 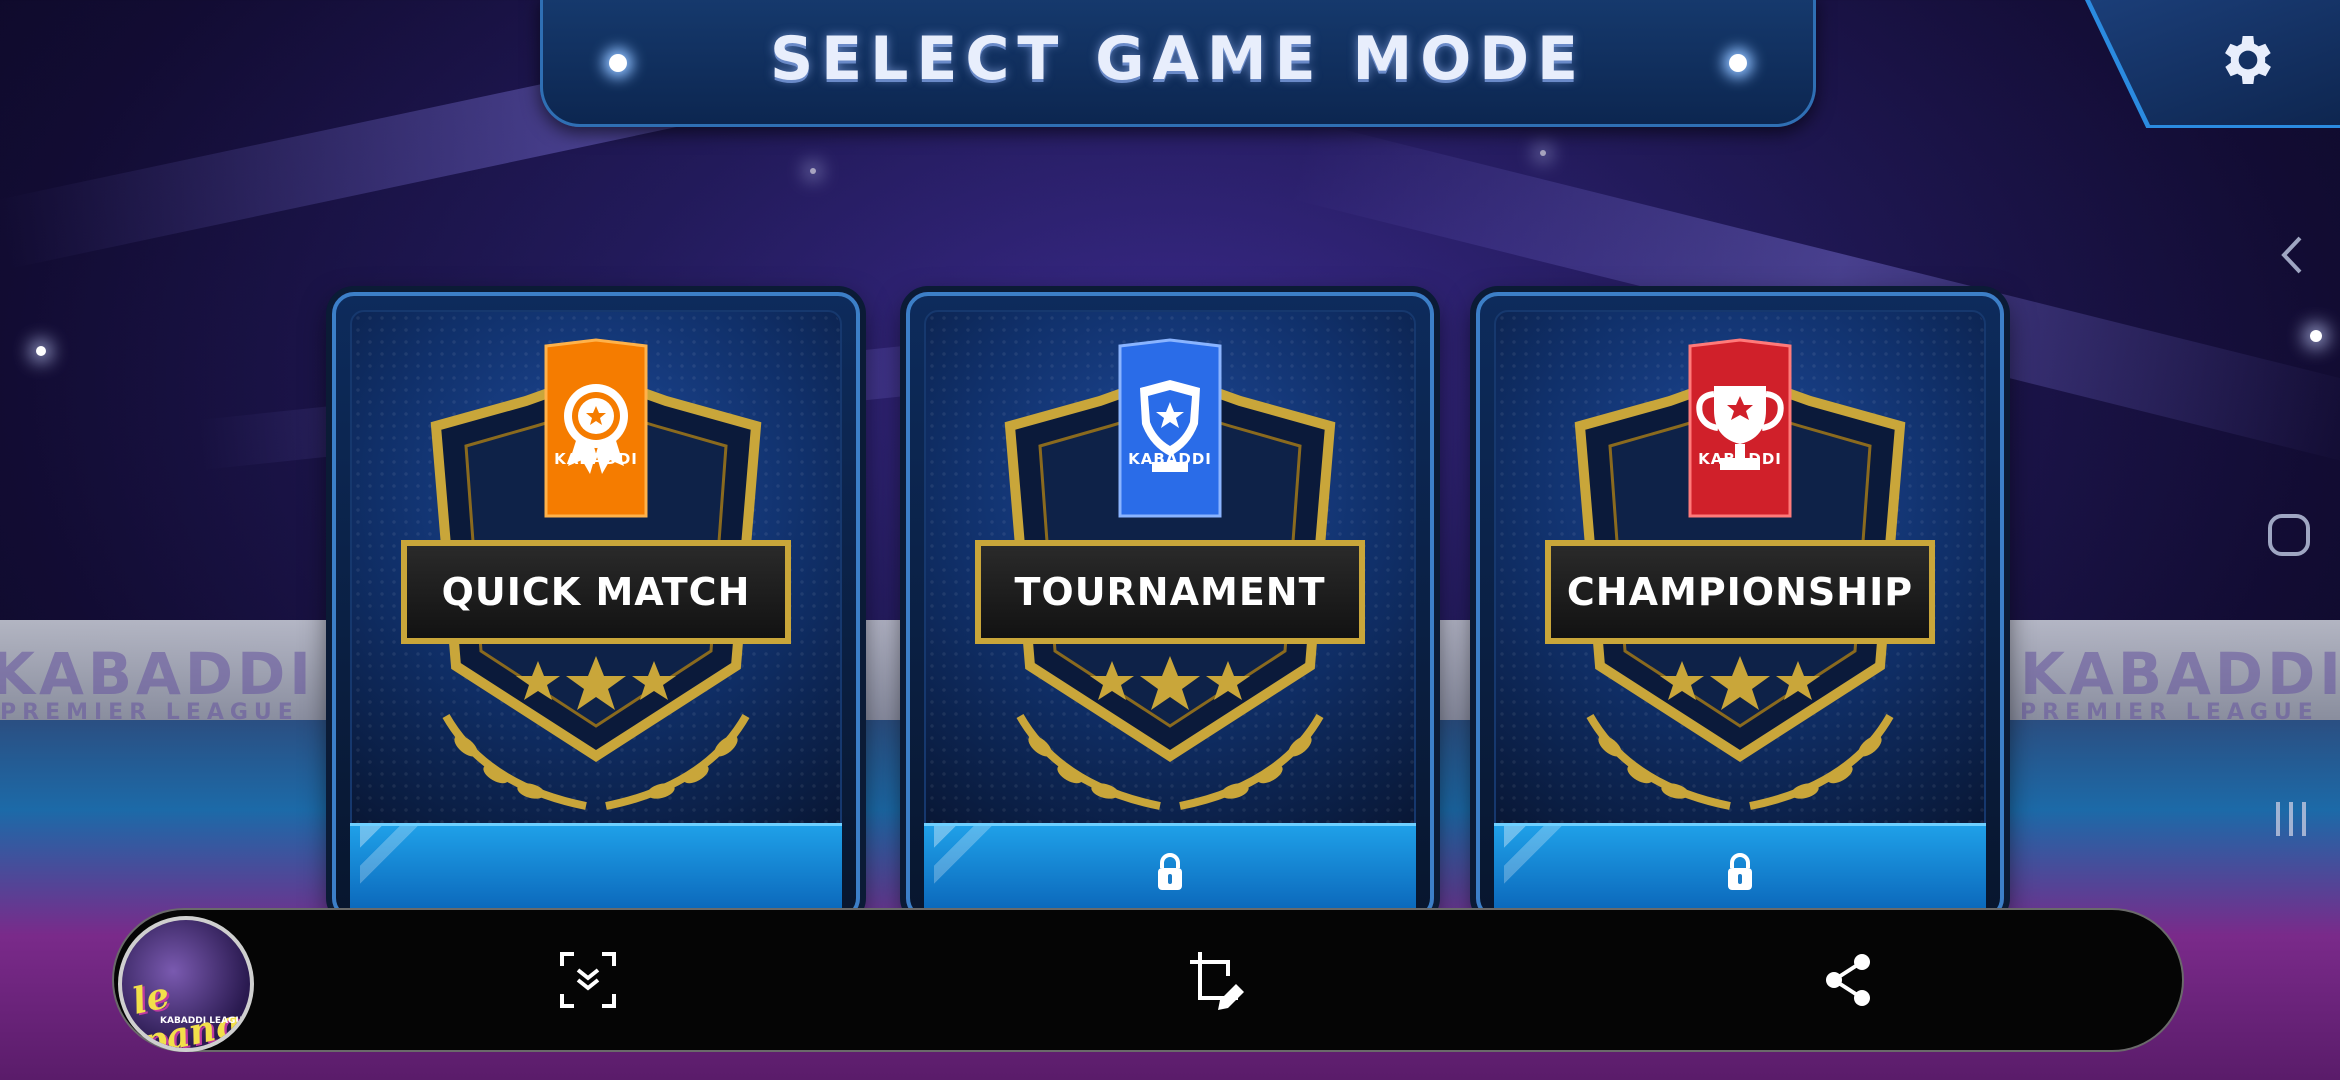 I want to click on page-title: SELECT GAME MODE, so click(x=1178, y=59).